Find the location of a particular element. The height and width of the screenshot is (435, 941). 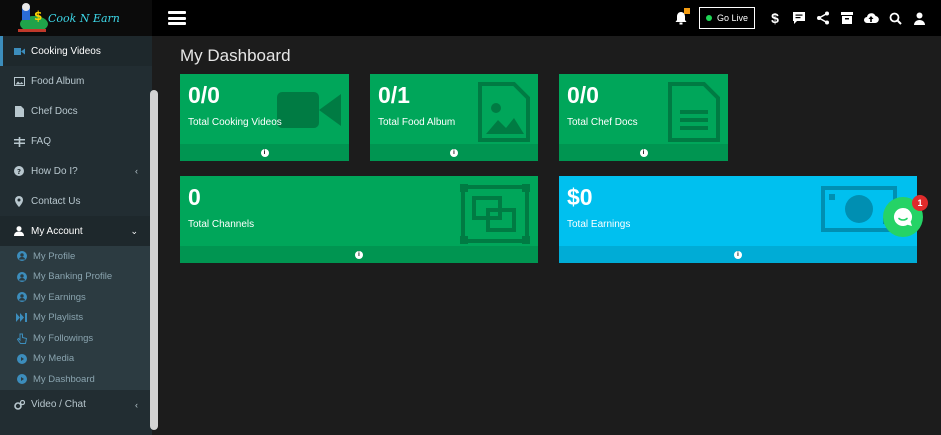

sidebar-item-cooking-videos: Cooking Videos is located at coordinates (76, 51).